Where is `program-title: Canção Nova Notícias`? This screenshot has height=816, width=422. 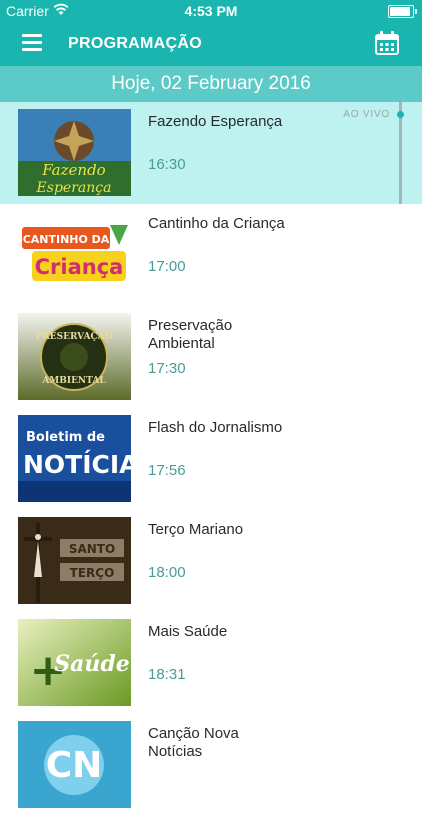
program-title: Canção Nova Notícias is located at coordinates (193, 742).